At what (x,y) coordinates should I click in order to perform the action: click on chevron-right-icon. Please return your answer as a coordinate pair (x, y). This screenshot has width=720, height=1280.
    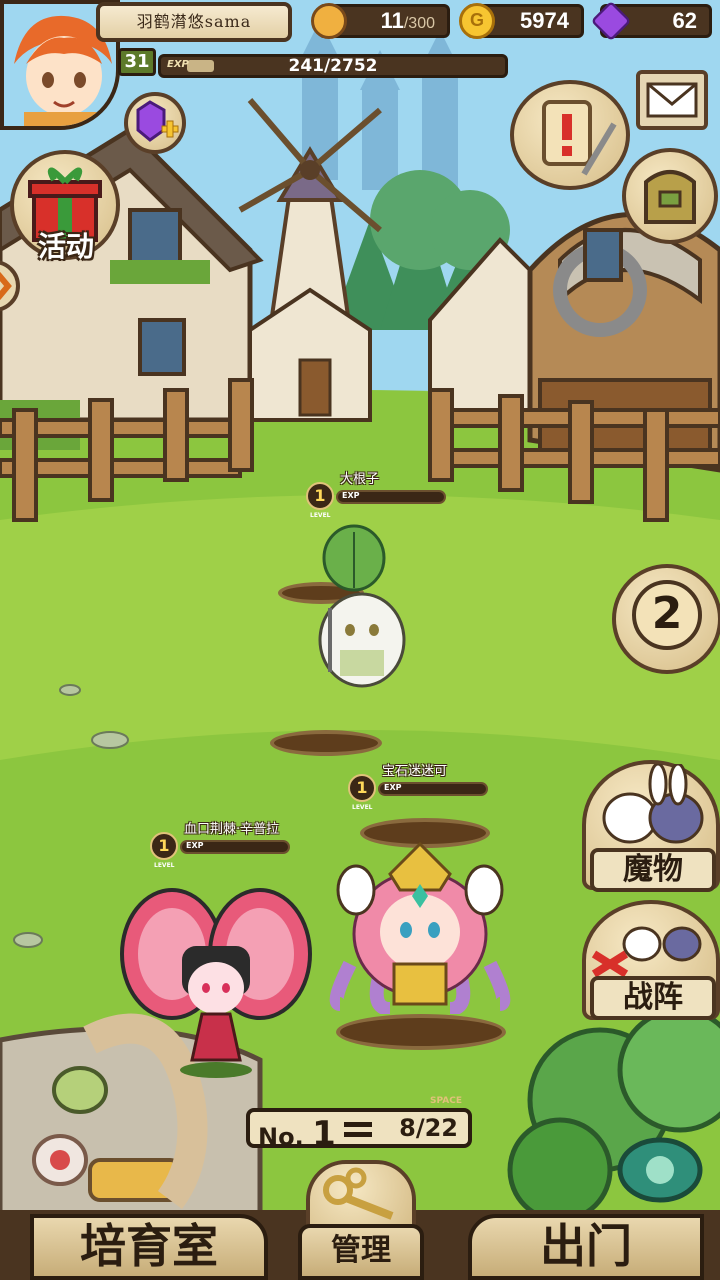
    Looking at the image, I should click on (6, 286).